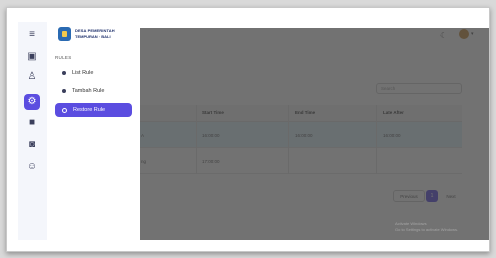 The image size is (496, 258). I want to click on smile-icon: ☺, so click(32, 167).